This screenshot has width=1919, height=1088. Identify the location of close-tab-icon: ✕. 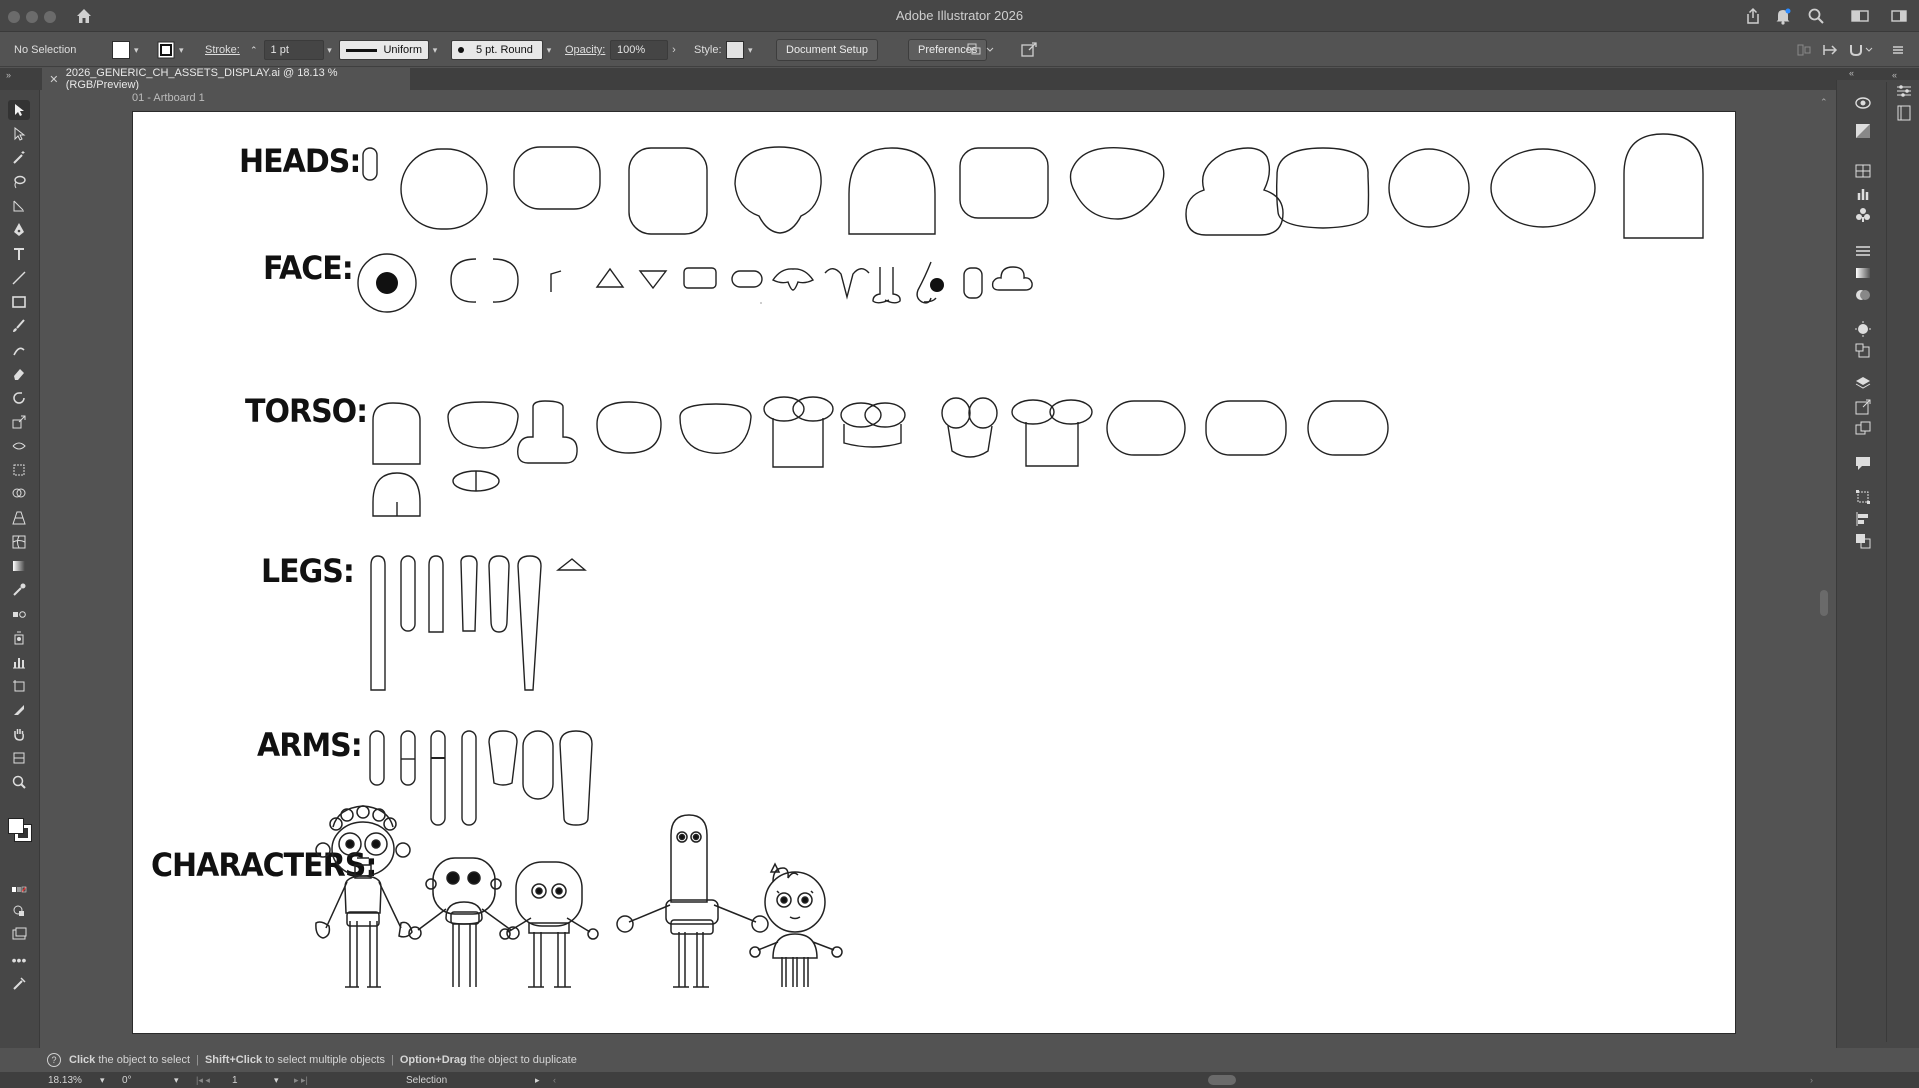
(54, 79).